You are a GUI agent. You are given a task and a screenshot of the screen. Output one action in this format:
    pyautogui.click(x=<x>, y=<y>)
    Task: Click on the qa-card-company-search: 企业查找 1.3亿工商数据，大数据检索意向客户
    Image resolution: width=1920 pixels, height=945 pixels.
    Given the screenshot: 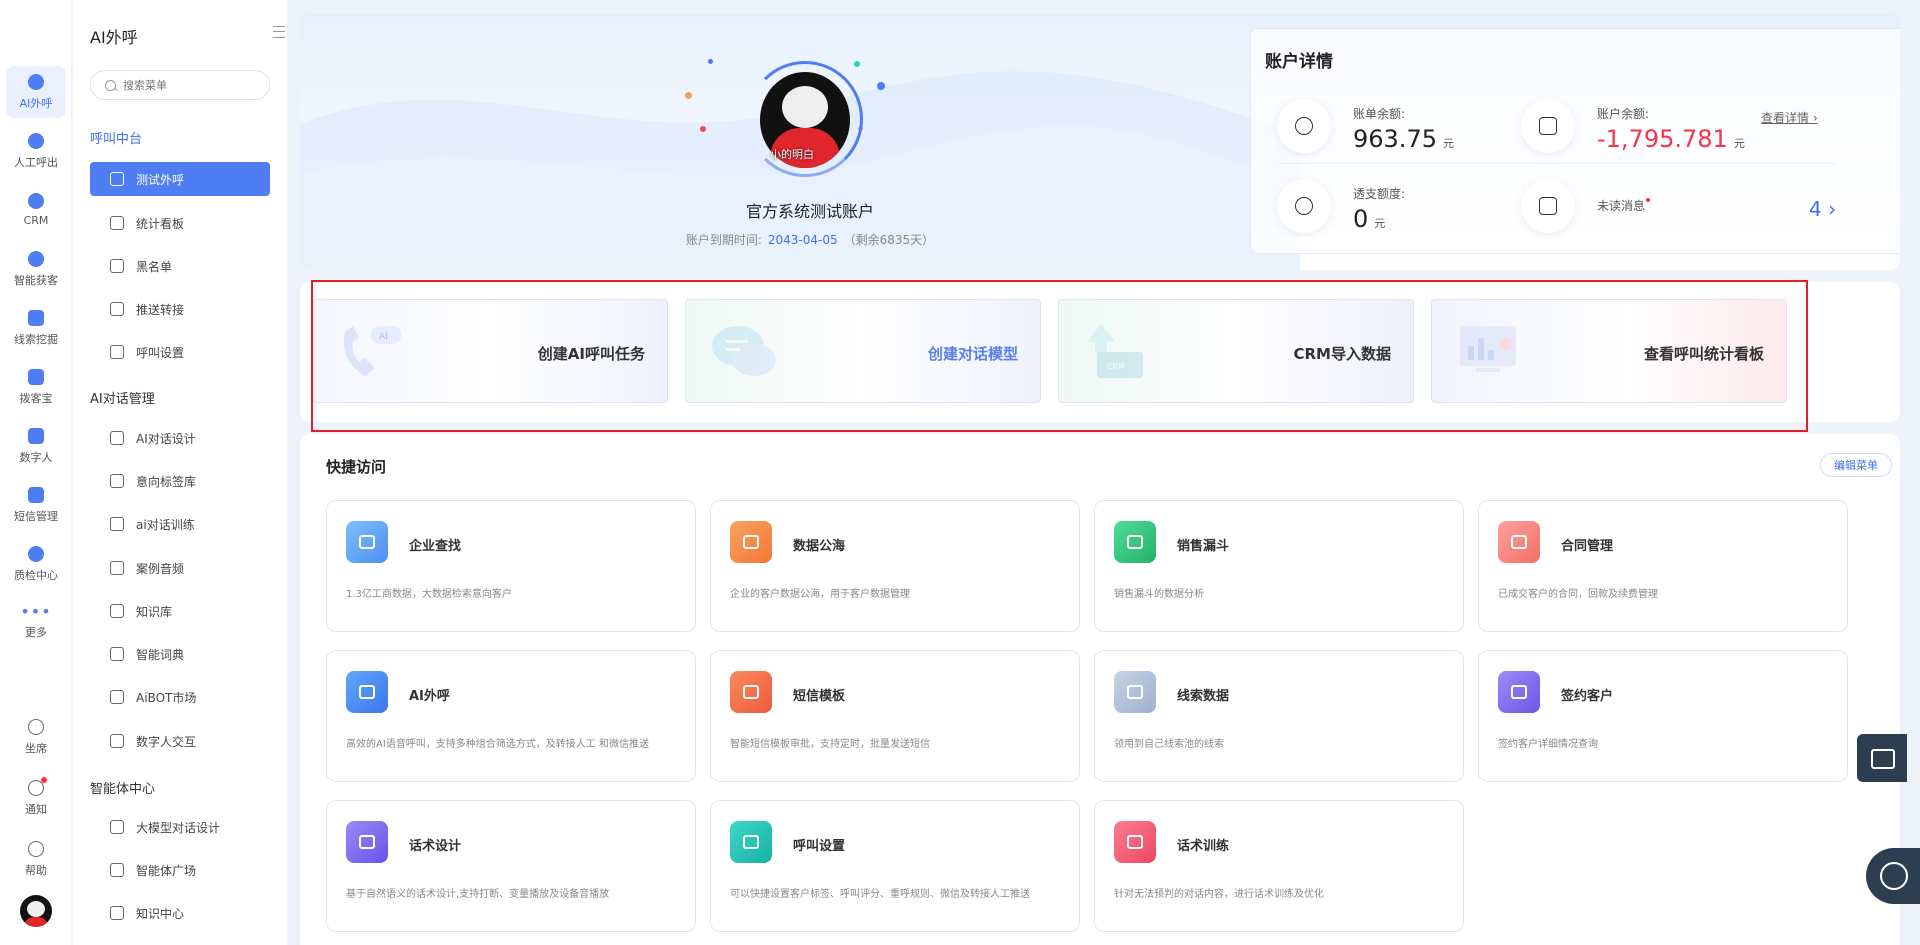 What is the action you would take?
    pyautogui.click(x=511, y=566)
    